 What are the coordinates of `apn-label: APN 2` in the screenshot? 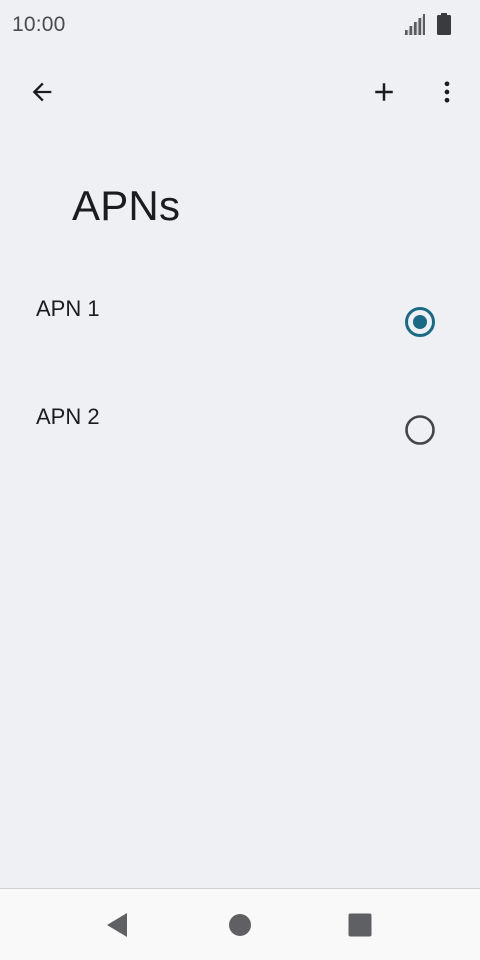 It's located at (68, 416).